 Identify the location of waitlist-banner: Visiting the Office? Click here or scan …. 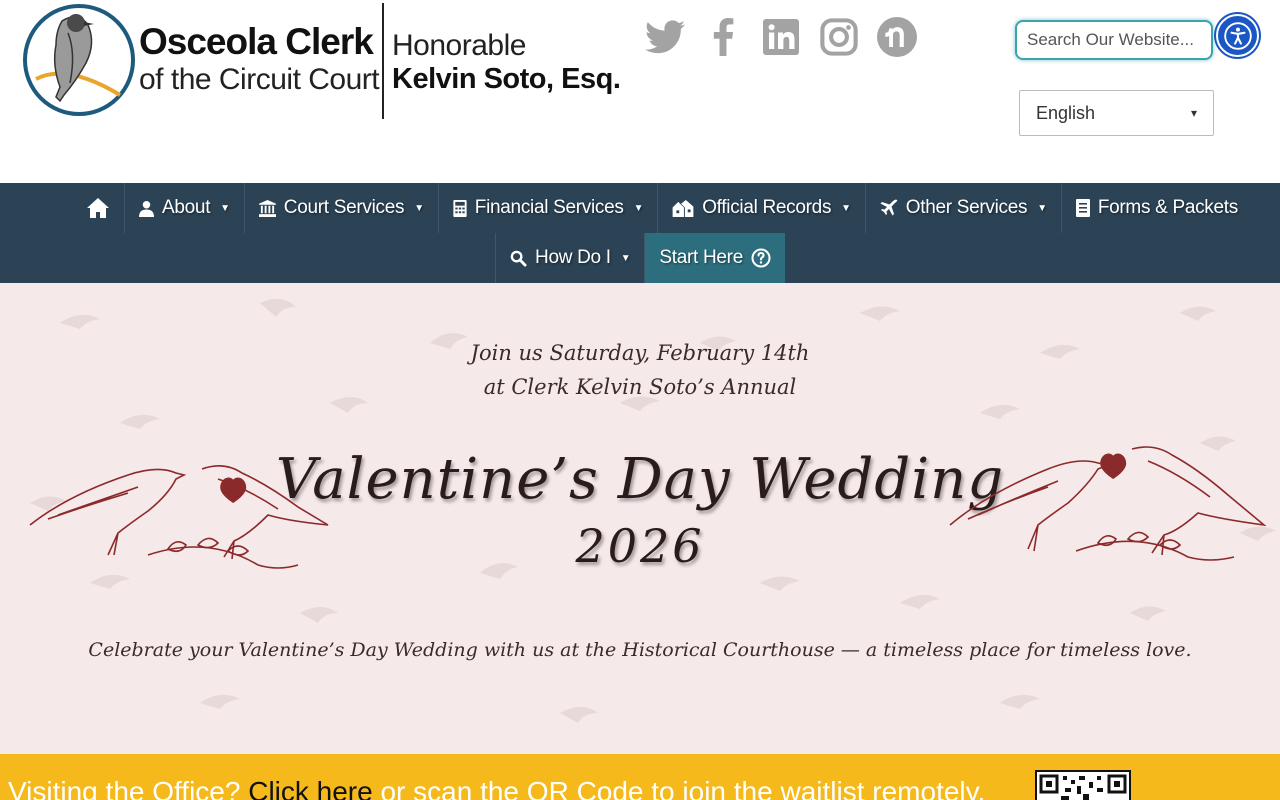
(640, 777).